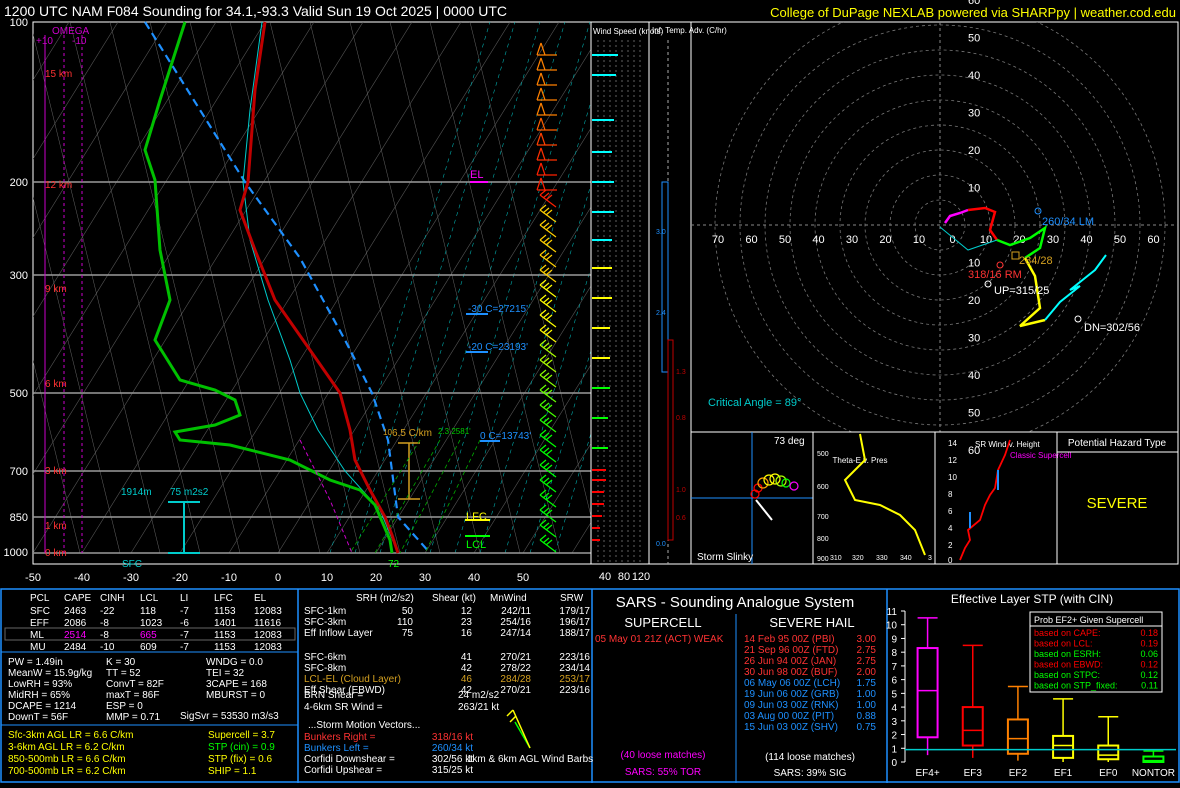 Image resolution: width=1180 pixels, height=788 pixels. Describe the element at coordinates (681, 518) in the screenshot. I see `tadv-val-6: 0.6` at that location.